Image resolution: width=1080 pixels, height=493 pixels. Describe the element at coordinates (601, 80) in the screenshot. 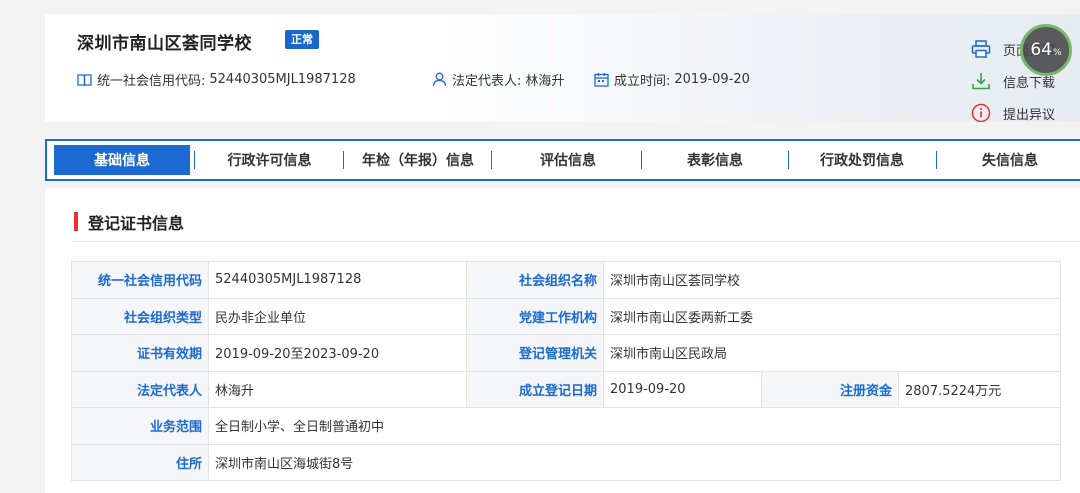

I see `calendar-icon` at that location.